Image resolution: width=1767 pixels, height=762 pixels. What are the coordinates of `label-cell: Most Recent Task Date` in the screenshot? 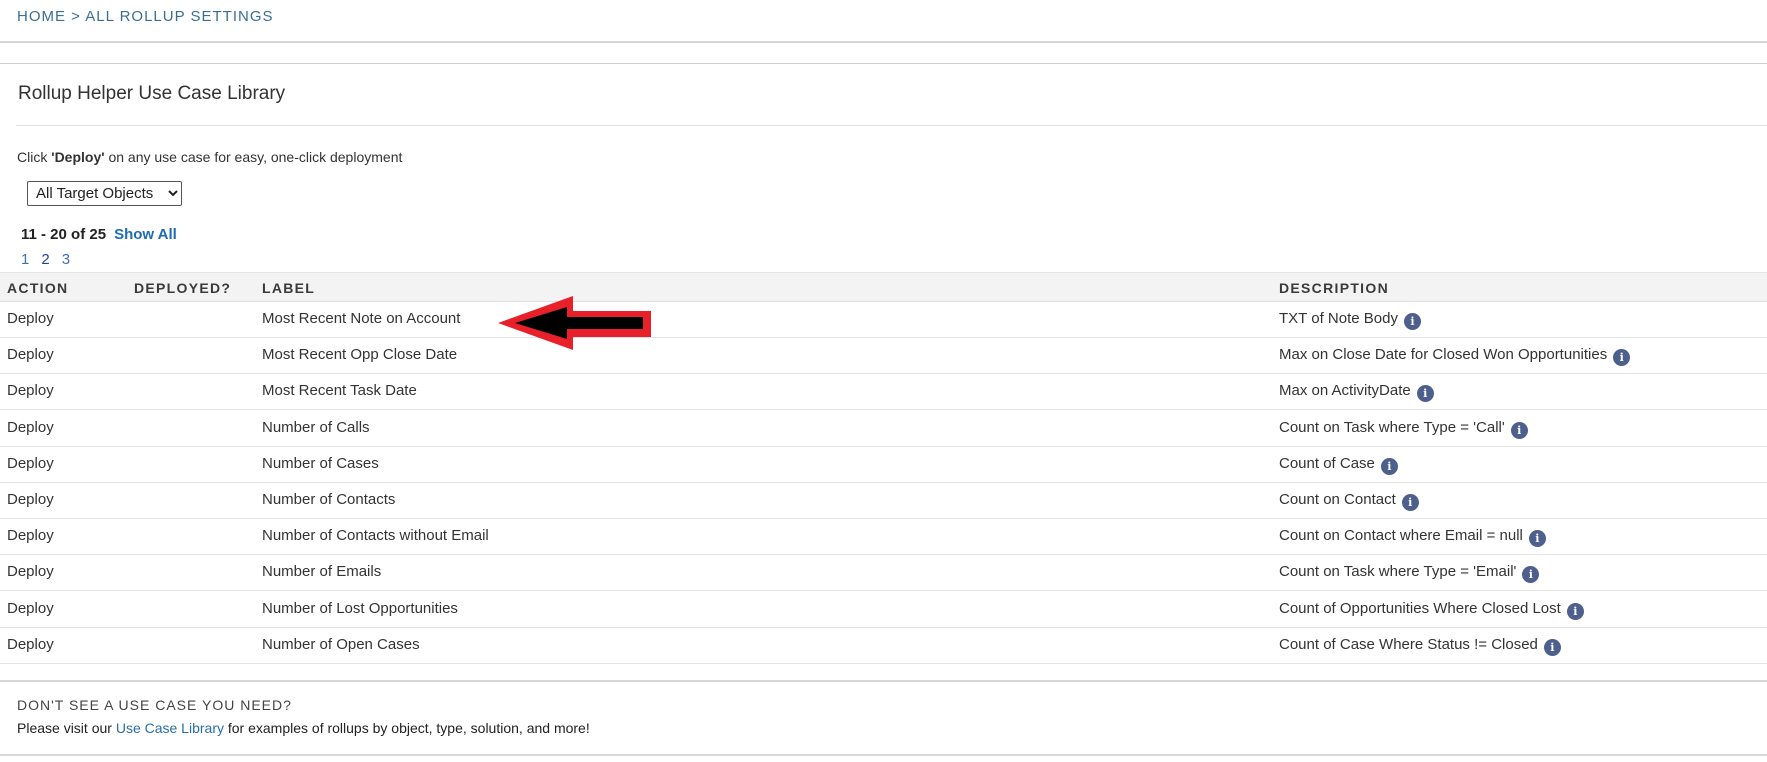 It's located at (339, 391).